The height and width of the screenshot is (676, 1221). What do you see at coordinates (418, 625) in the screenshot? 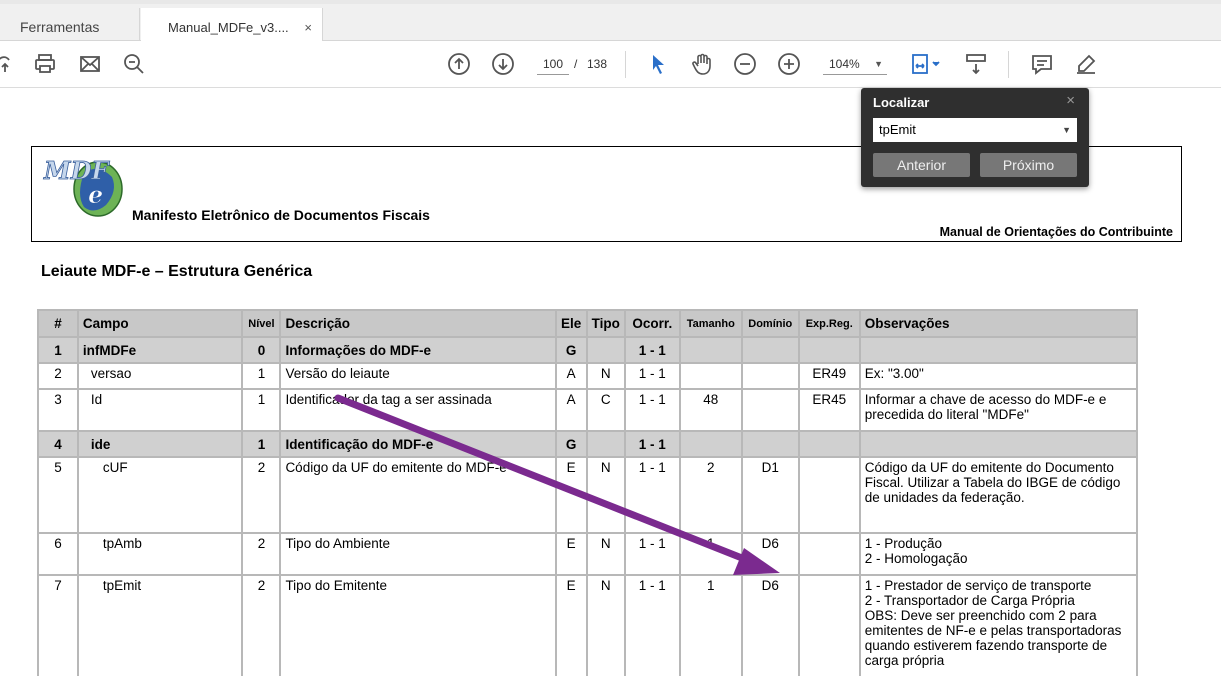
I see `cell-descricao: Tipo do Emitente` at bounding box center [418, 625].